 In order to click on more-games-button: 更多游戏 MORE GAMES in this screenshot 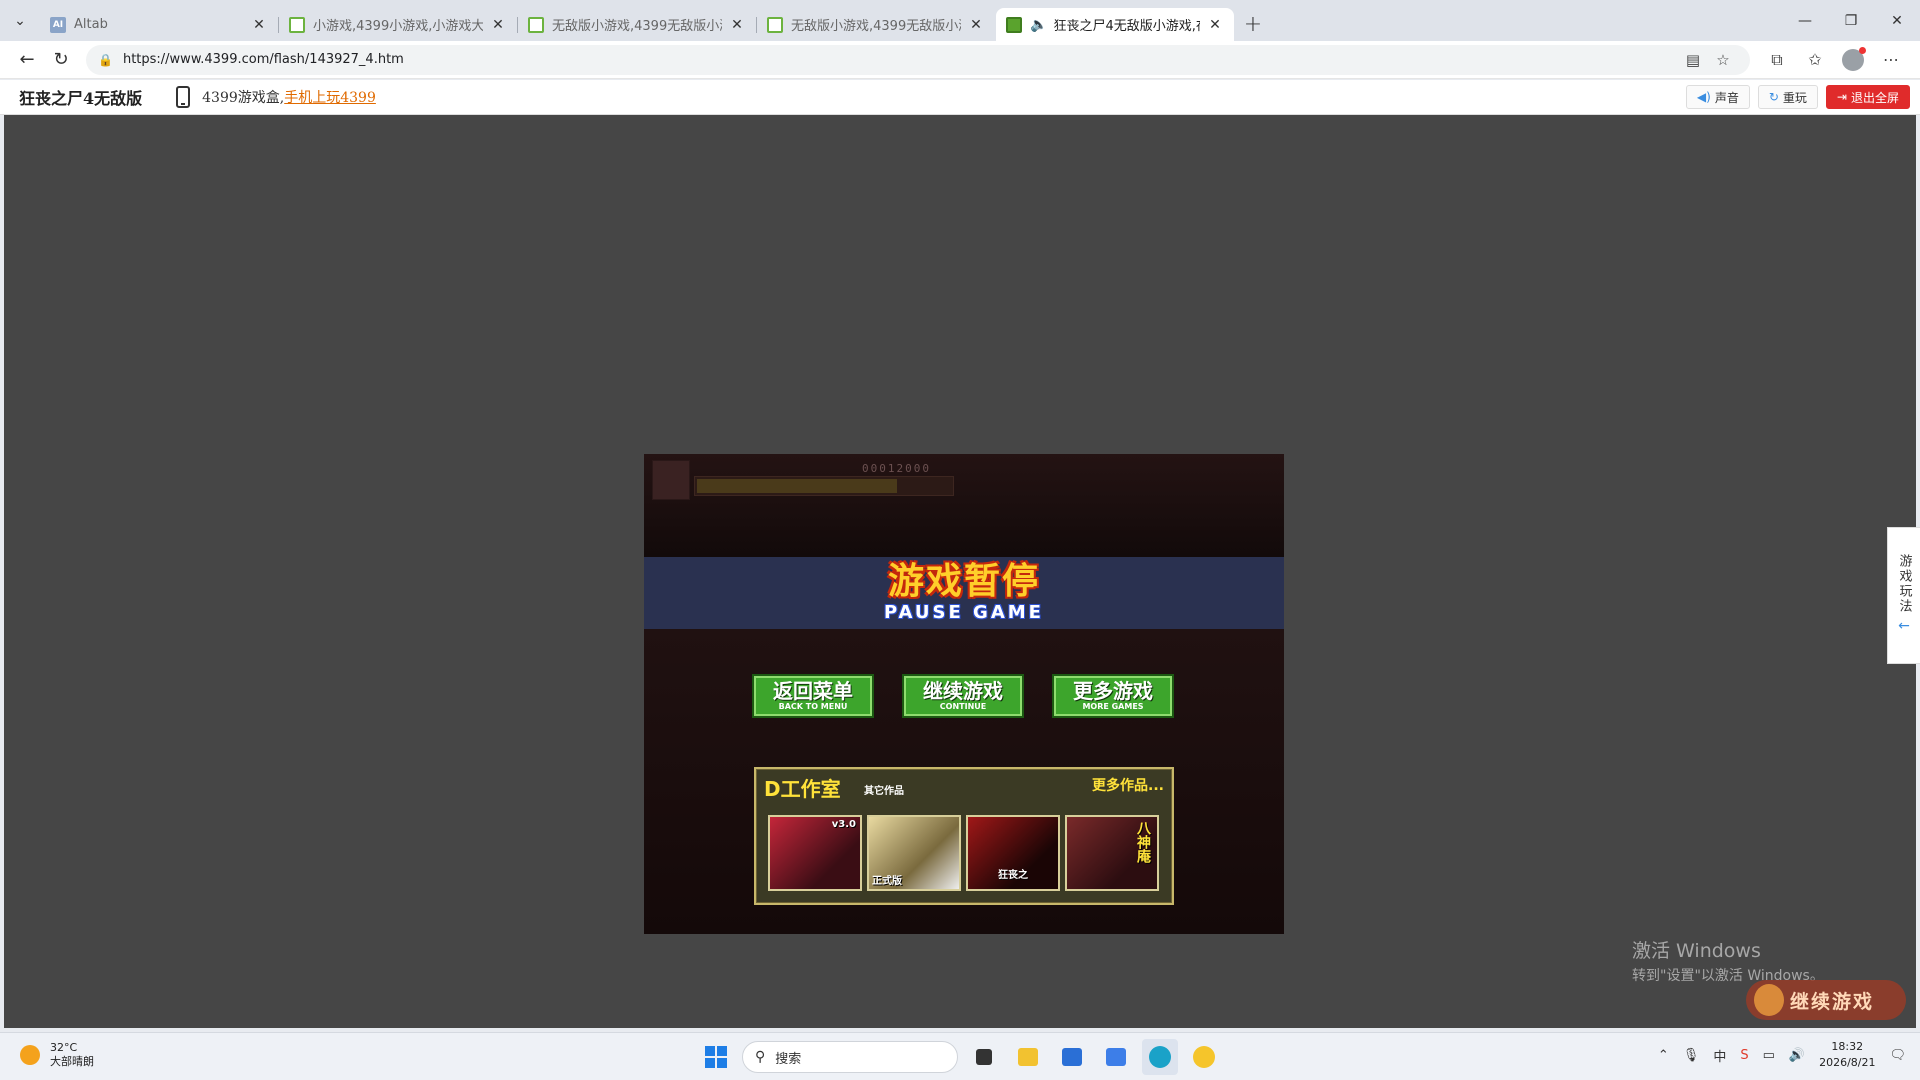, I will do `click(1113, 696)`.